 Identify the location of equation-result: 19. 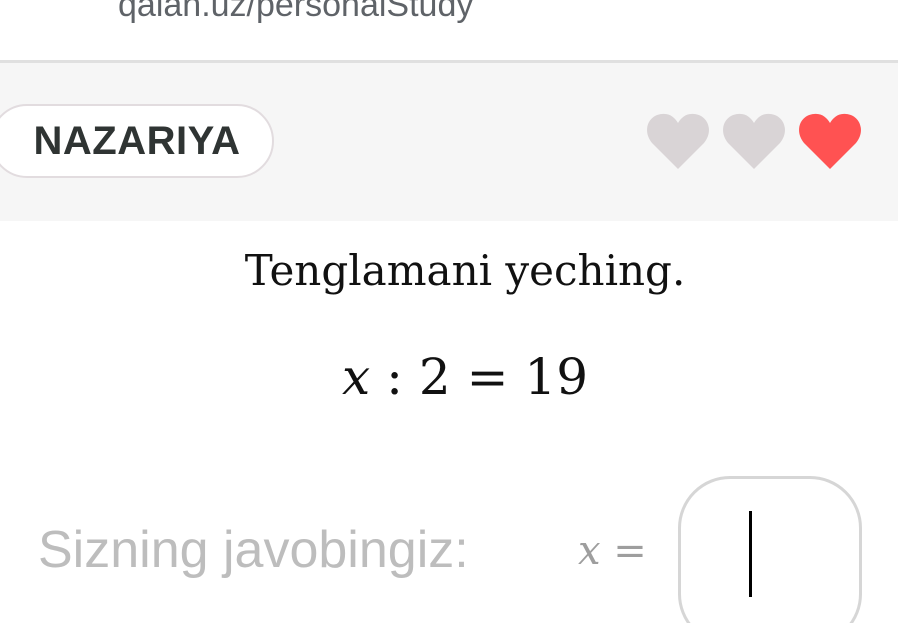
(556, 377).